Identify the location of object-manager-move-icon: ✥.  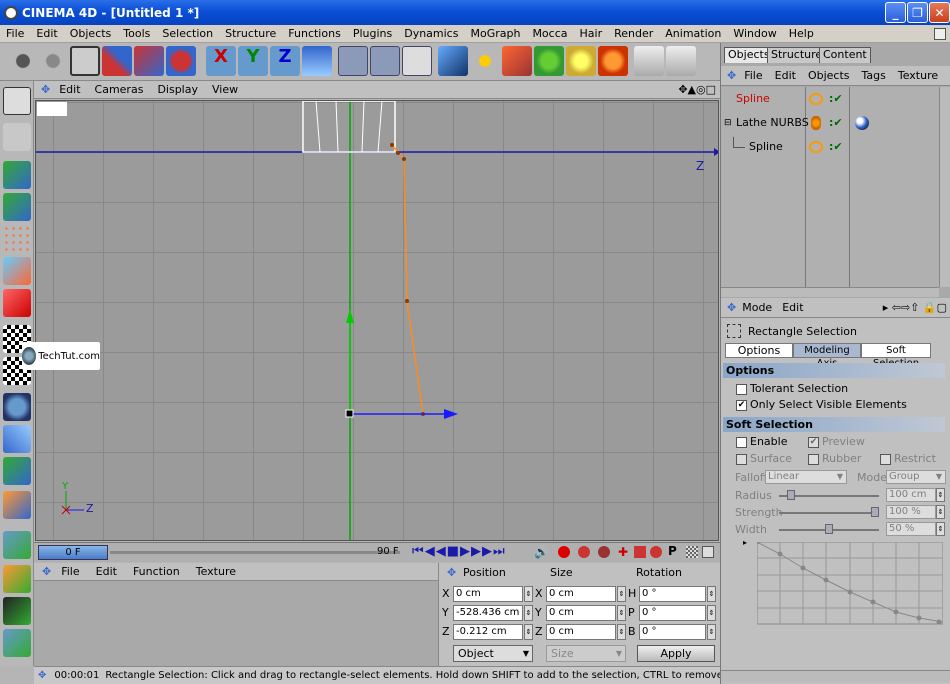
(729, 75).